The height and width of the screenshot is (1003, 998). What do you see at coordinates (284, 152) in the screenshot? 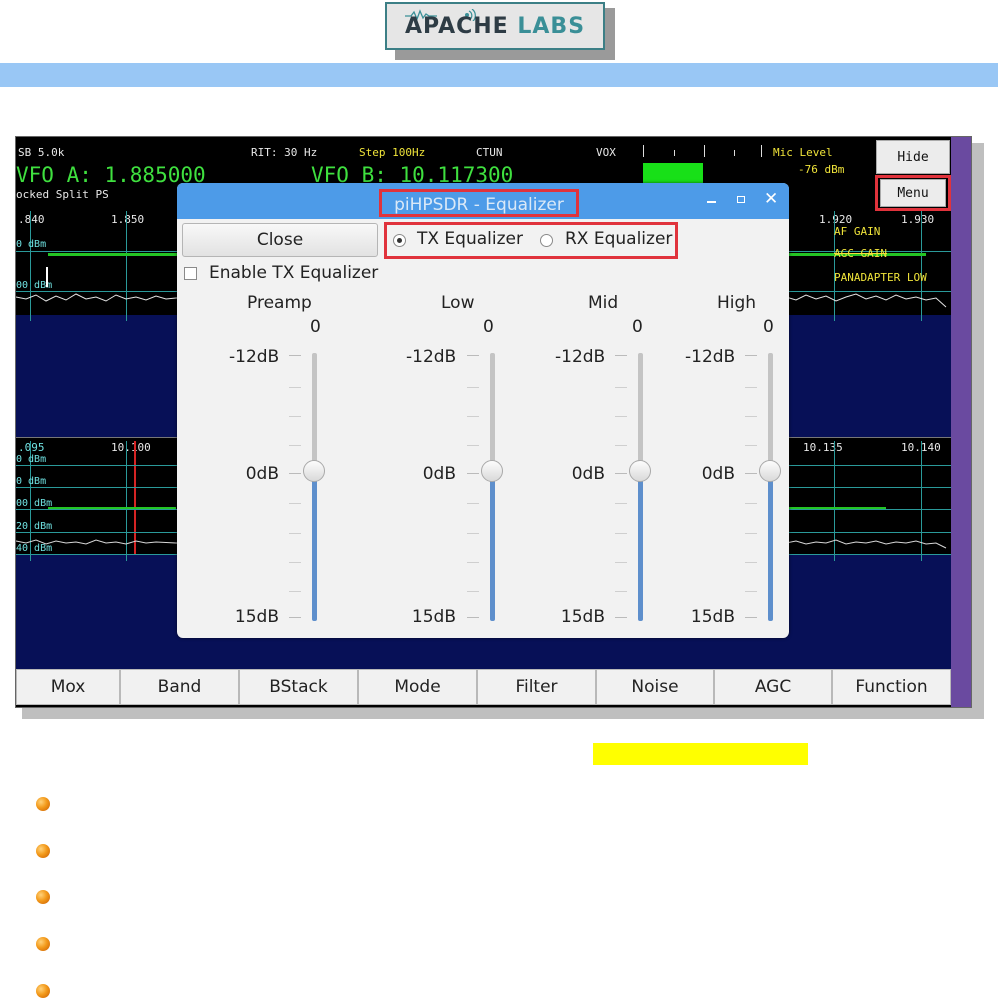
I see `rit-readout: RIT: 30 Hz` at bounding box center [284, 152].